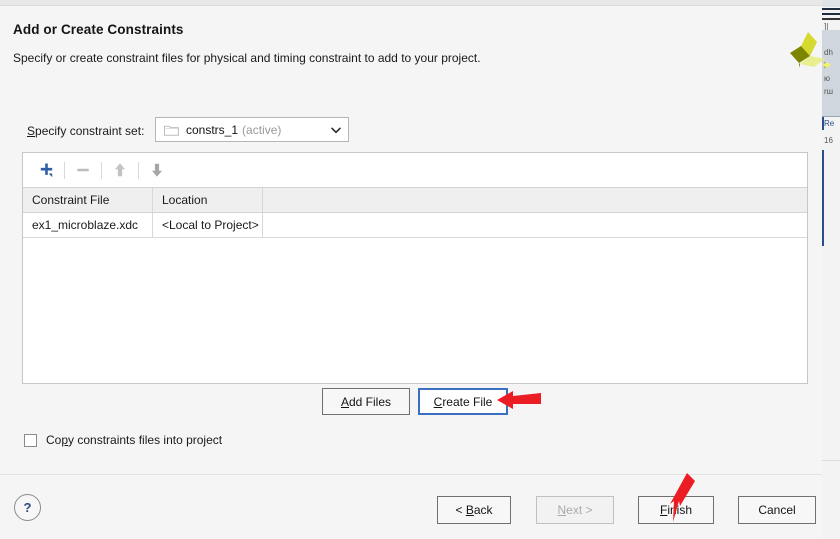 The image size is (840, 539). Describe the element at coordinates (157, 170) in the screenshot. I see `move-down-button` at that location.